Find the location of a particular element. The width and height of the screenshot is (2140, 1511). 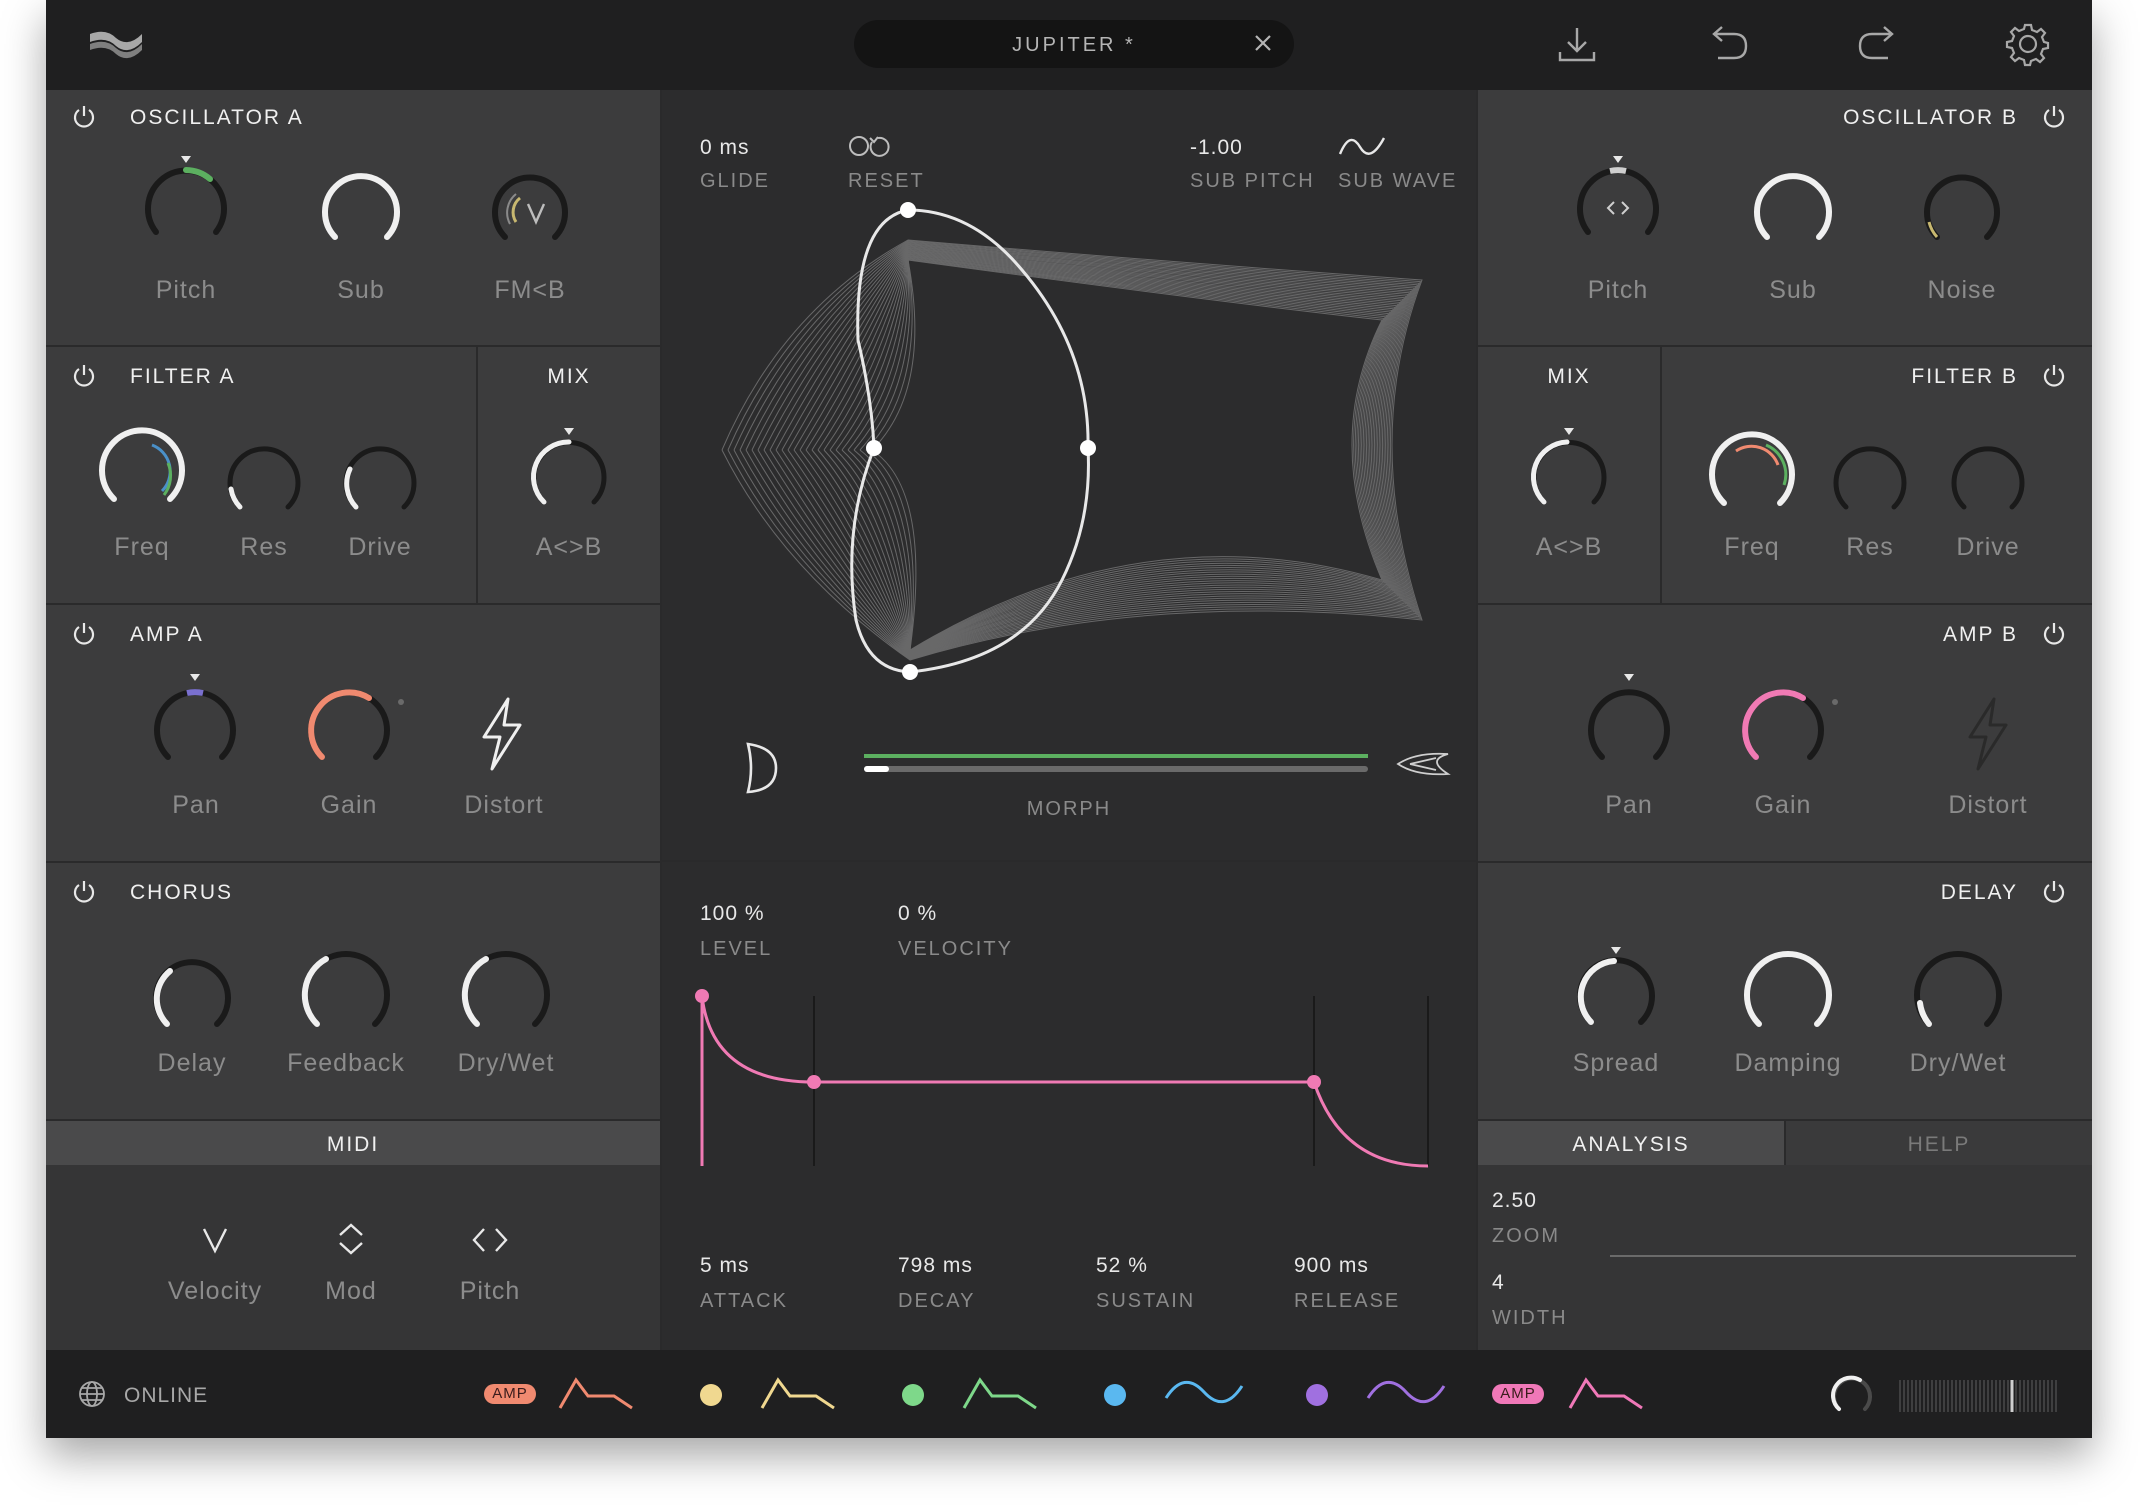

sine-wave-icon is located at coordinates (1363, 147).